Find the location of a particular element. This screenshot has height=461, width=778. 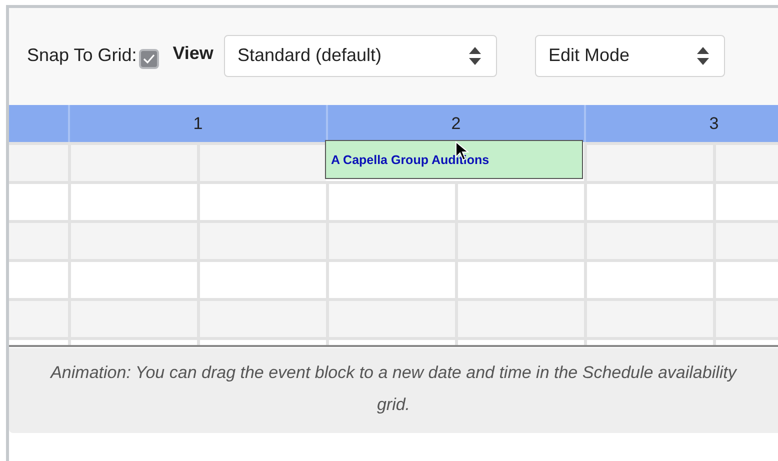

day-column-header: 2 is located at coordinates (455, 123).